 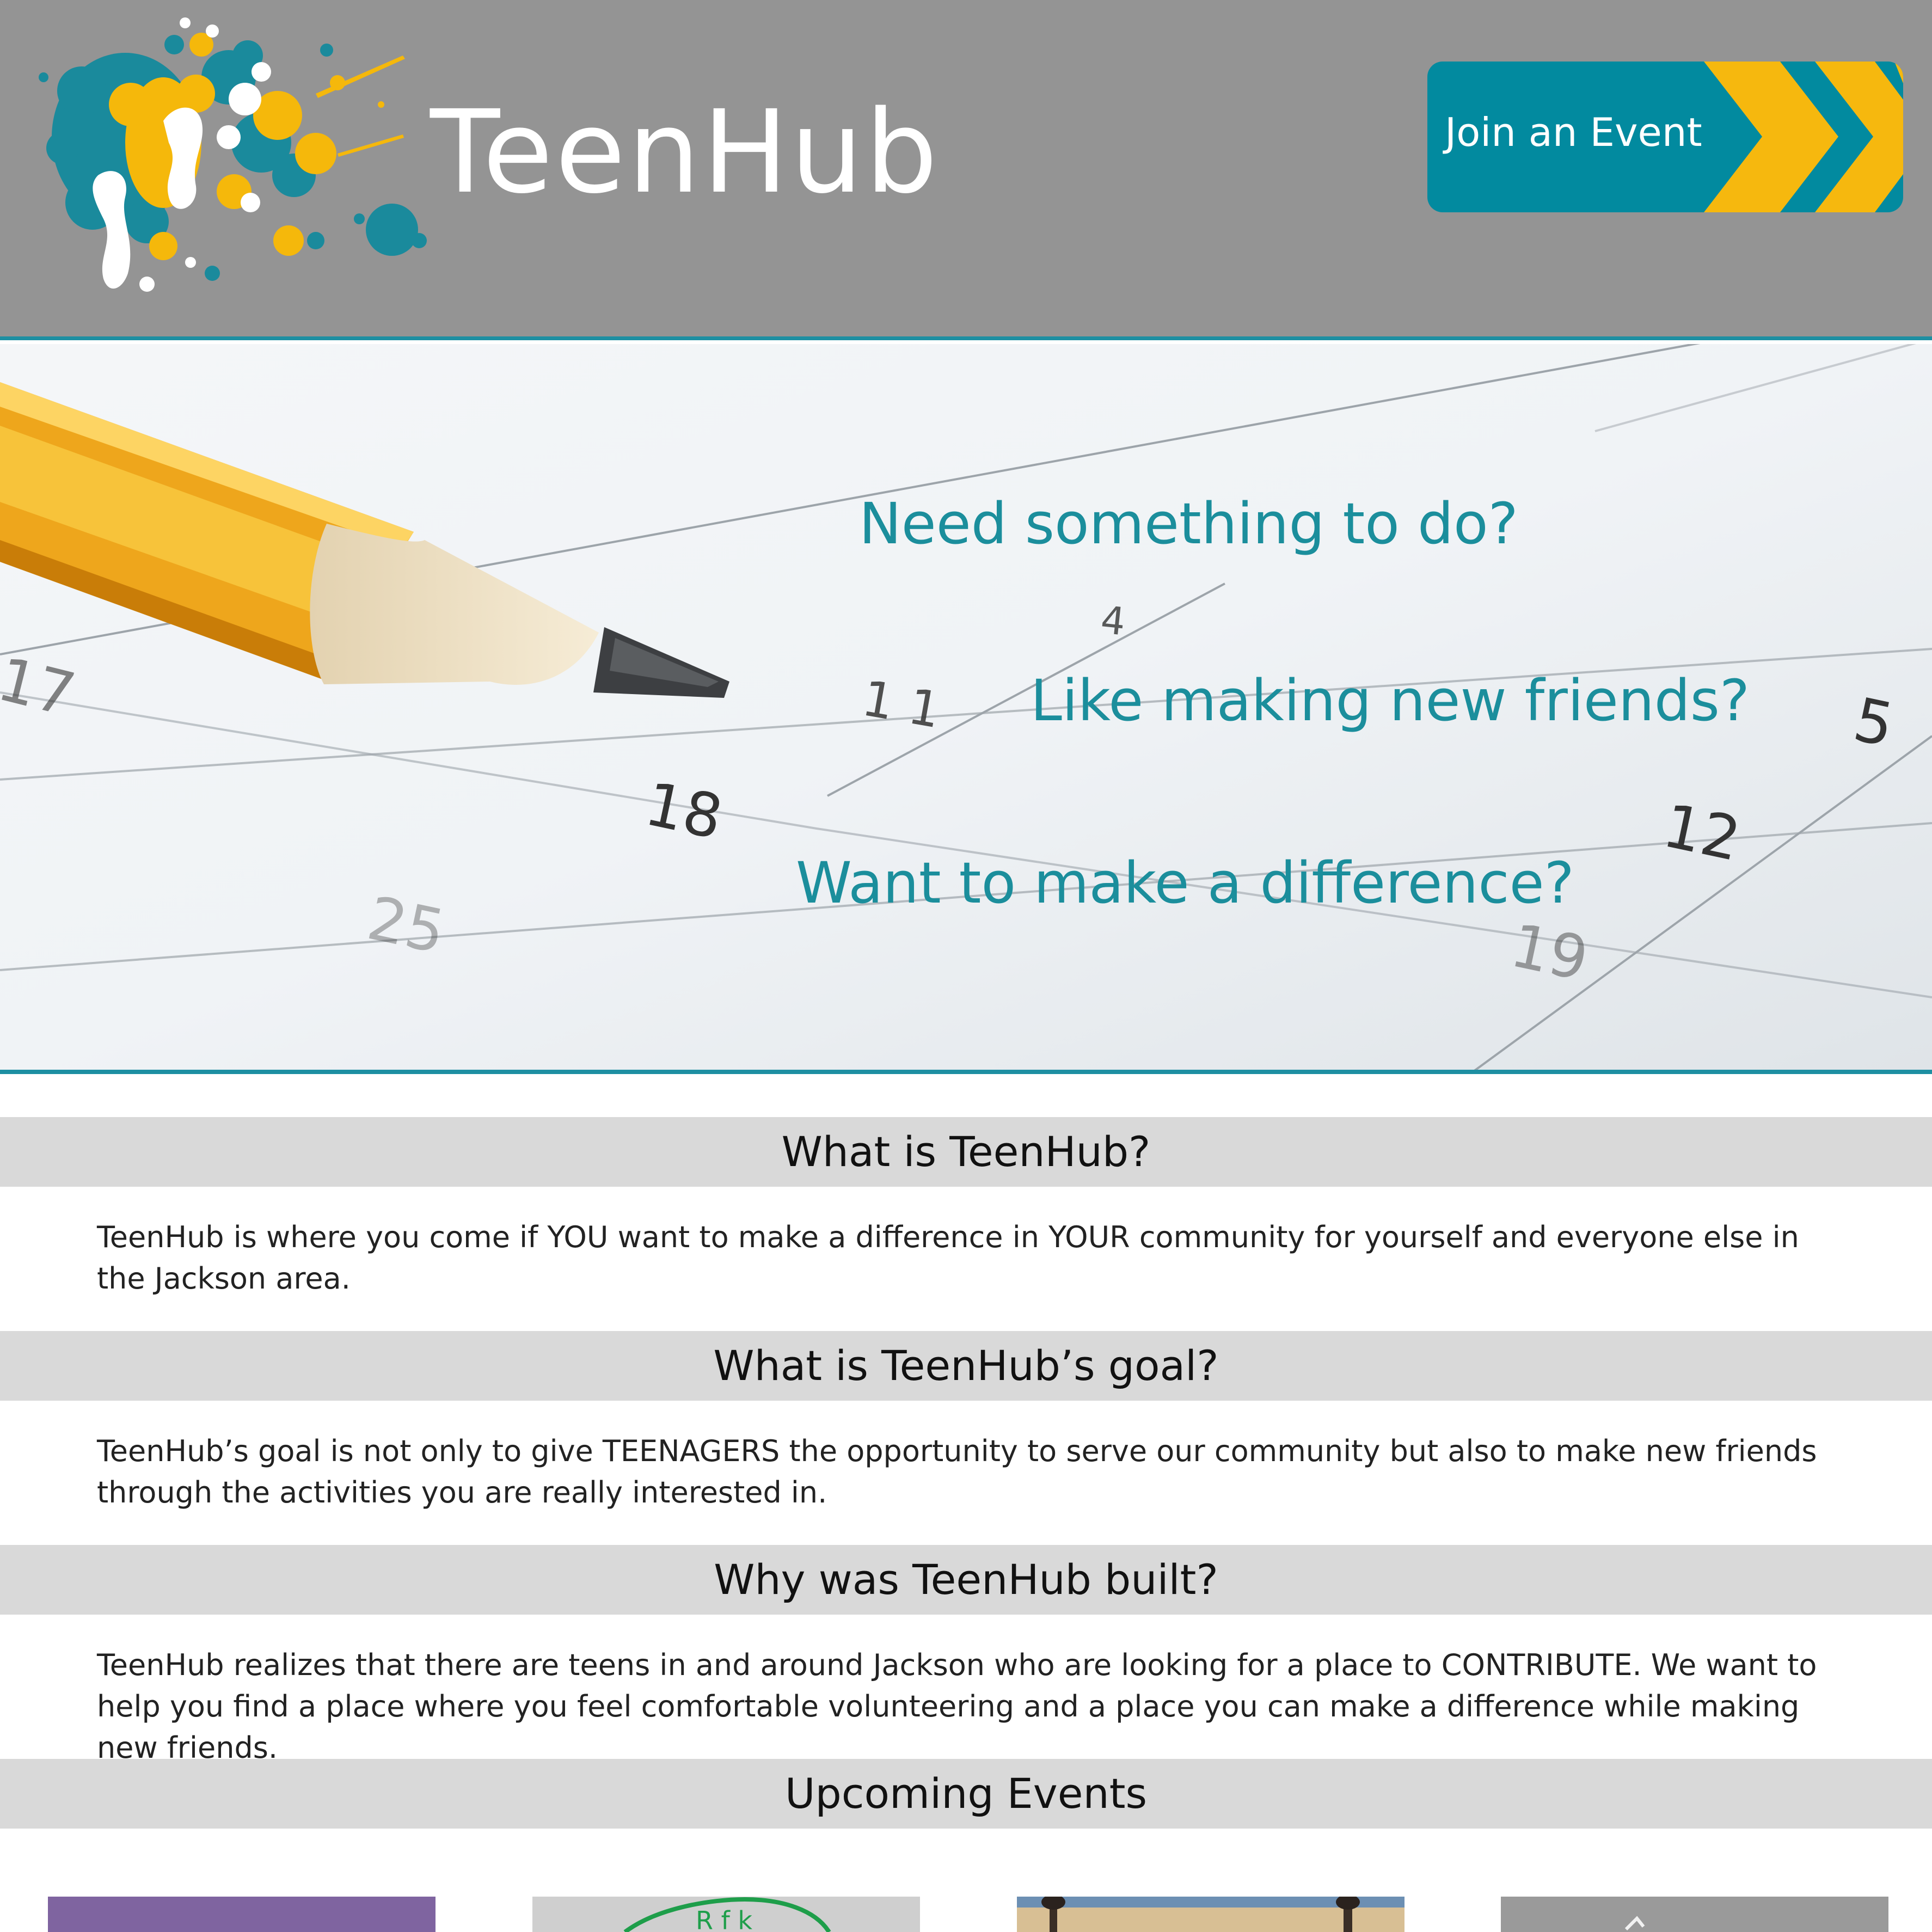 I want to click on hero-tagline-1: Need something to do?, so click(x=1188, y=523).